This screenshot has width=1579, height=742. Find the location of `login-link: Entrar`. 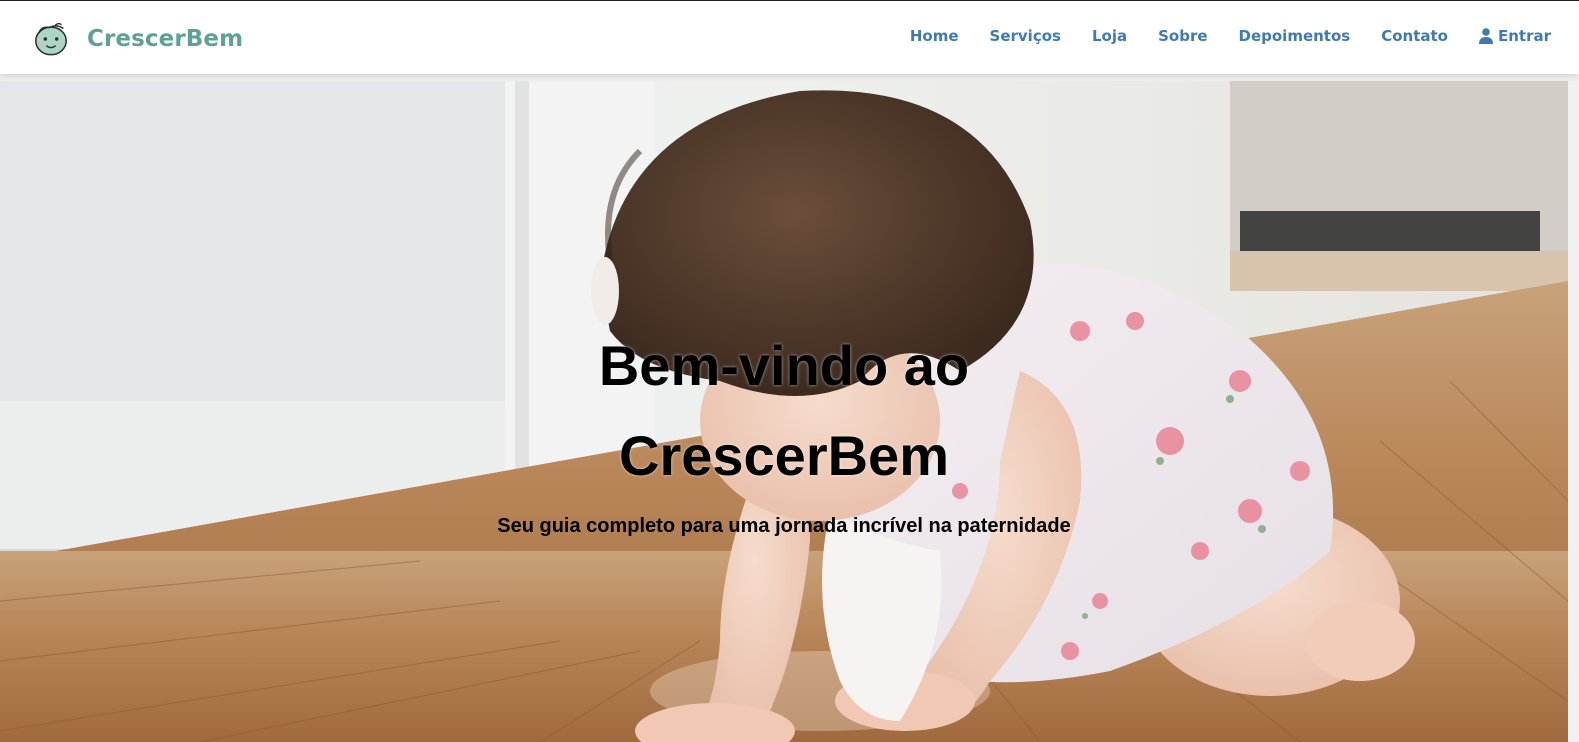

login-link: Entrar is located at coordinates (1514, 36).